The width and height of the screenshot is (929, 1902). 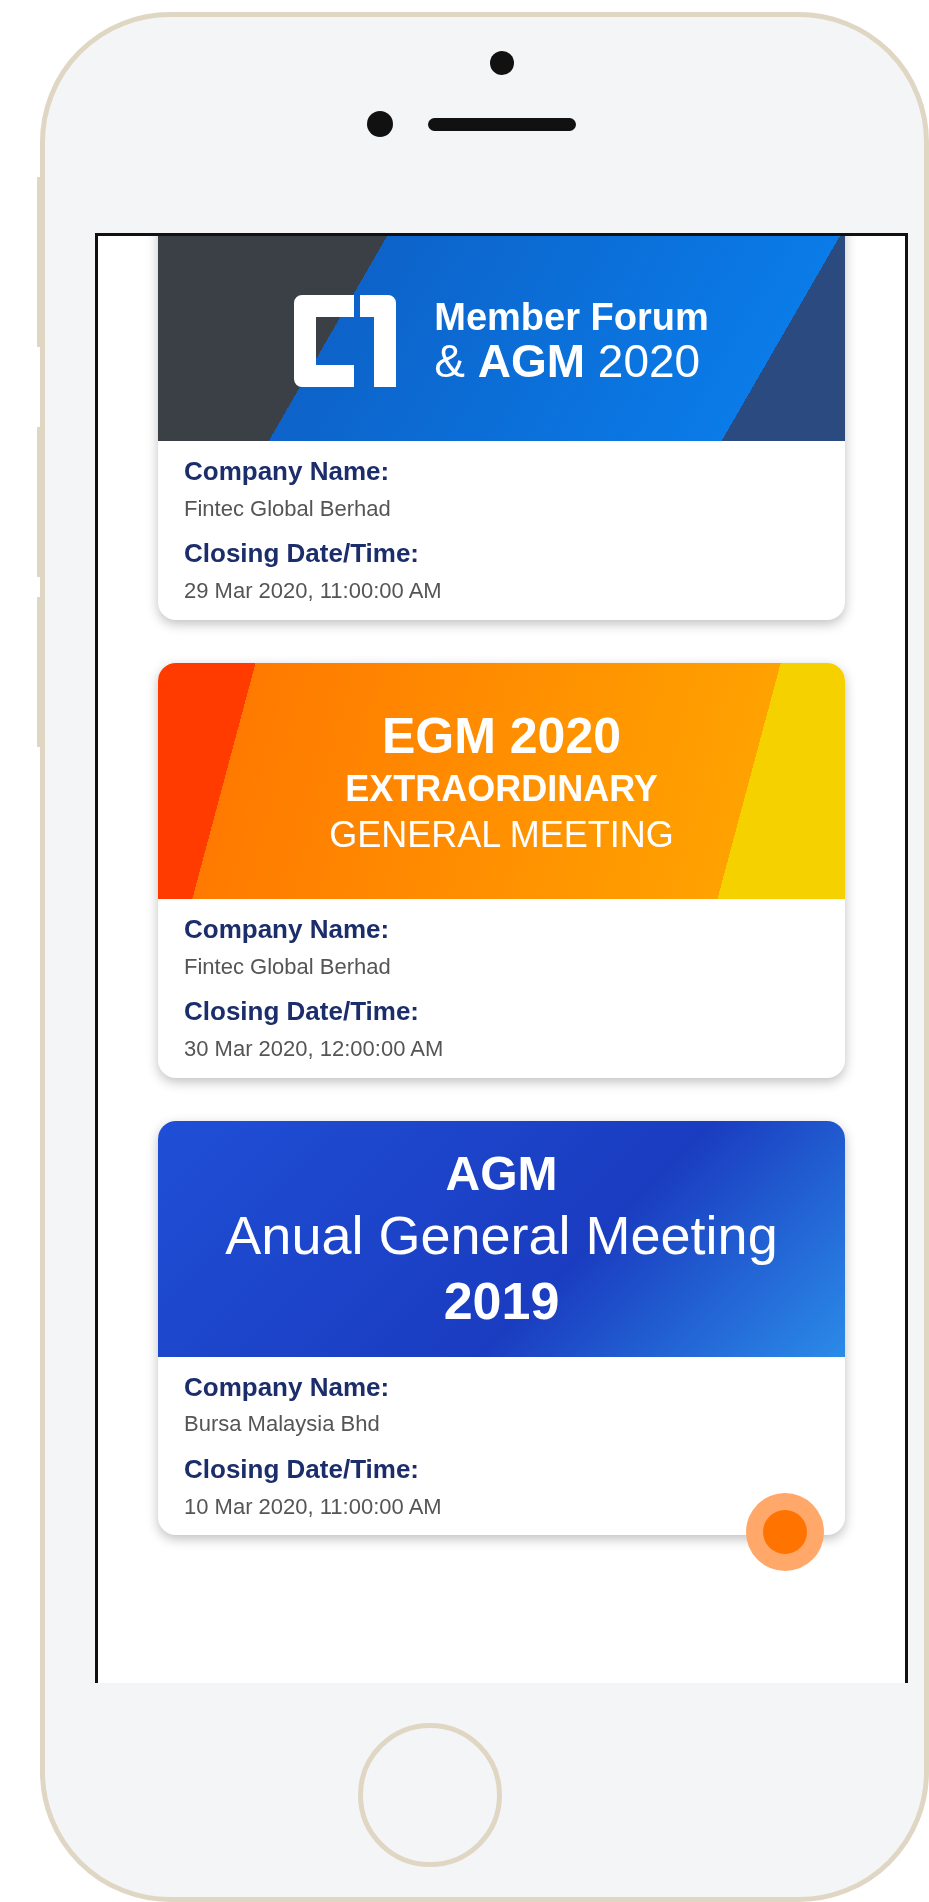 I want to click on banner-title: AGM, so click(x=501, y=1173).